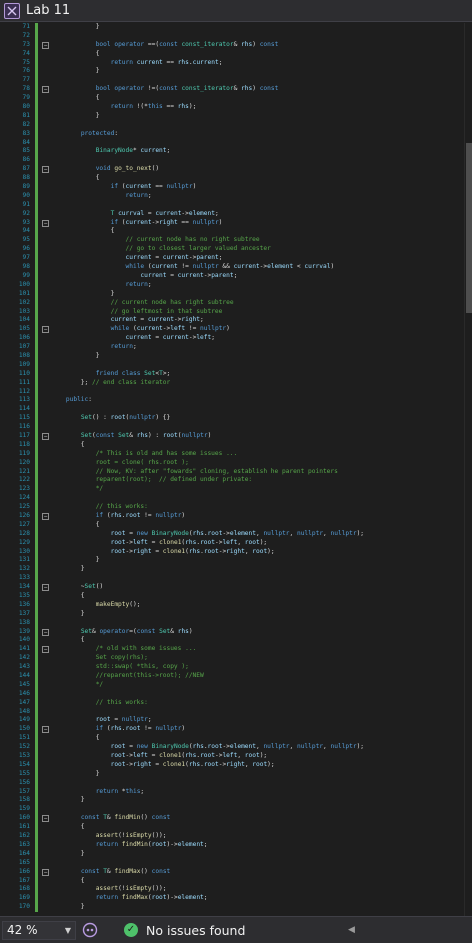 The height and width of the screenshot is (943, 472). Describe the element at coordinates (232, 881) in the screenshot. I see `code-line: 167 {` at that location.